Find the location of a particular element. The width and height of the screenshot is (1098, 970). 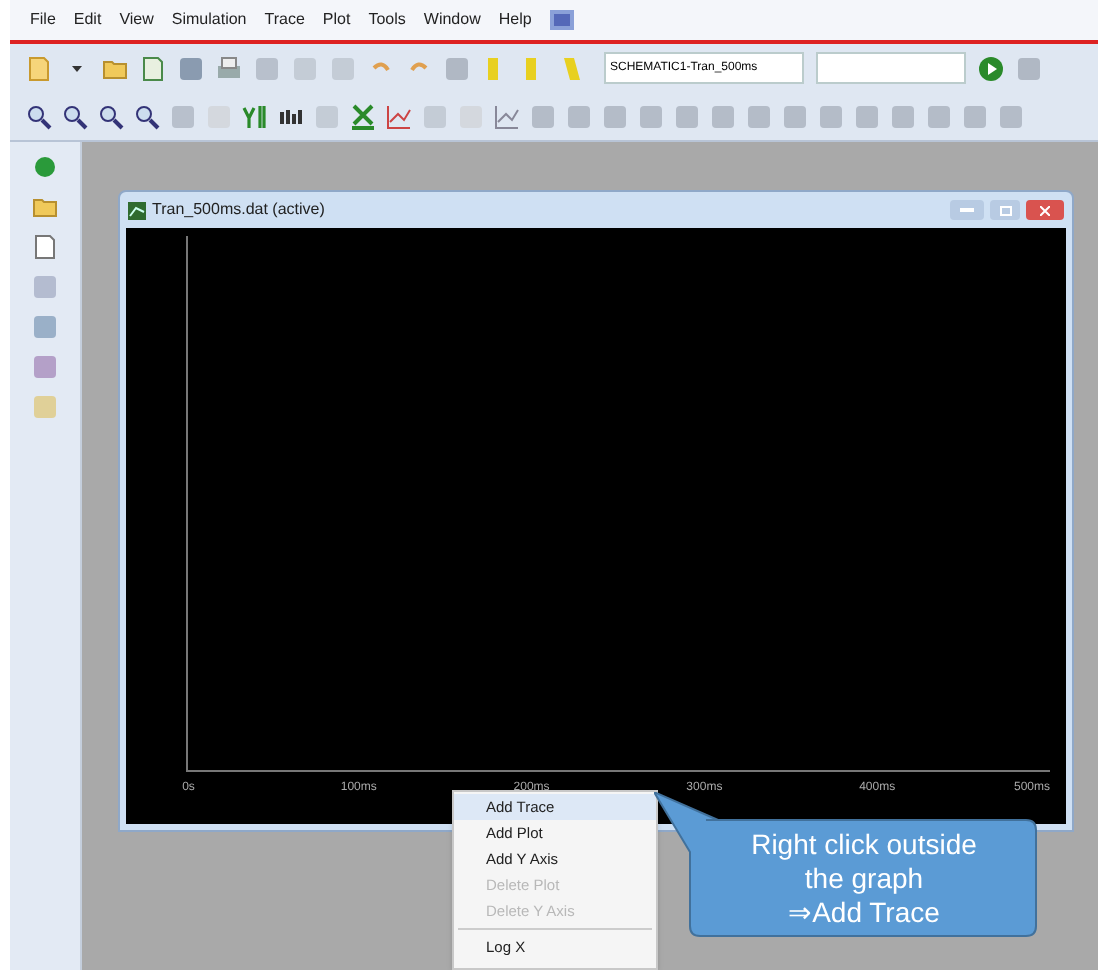

new-document-icon is located at coordinates (39, 68).